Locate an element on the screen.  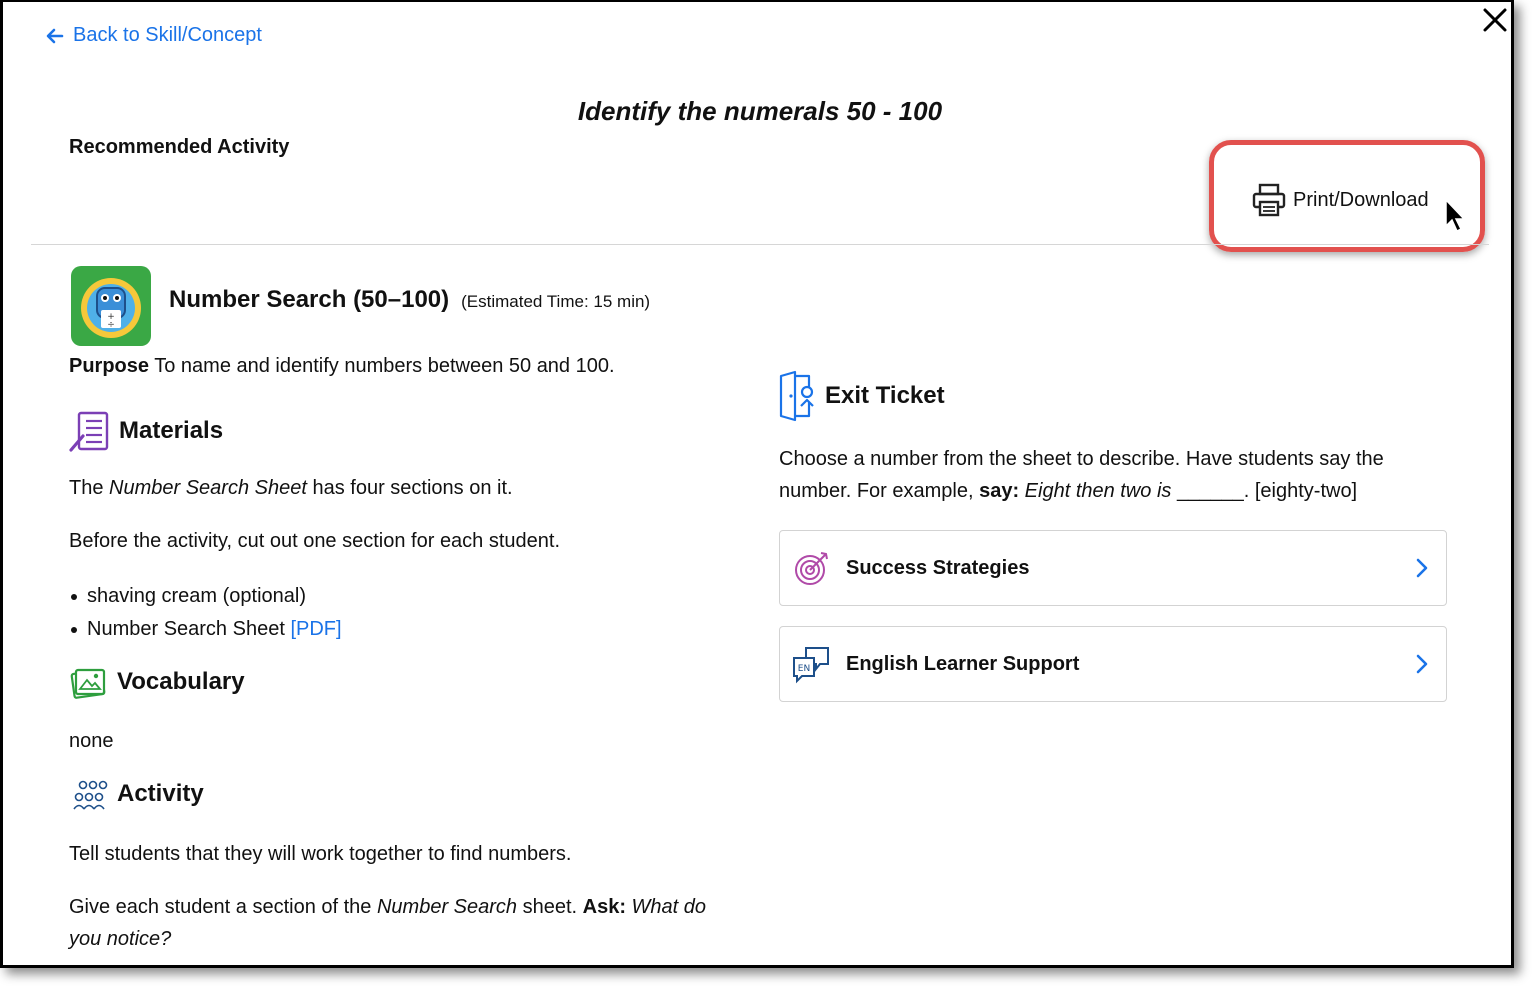
close-icon is located at coordinates (1495, 20).